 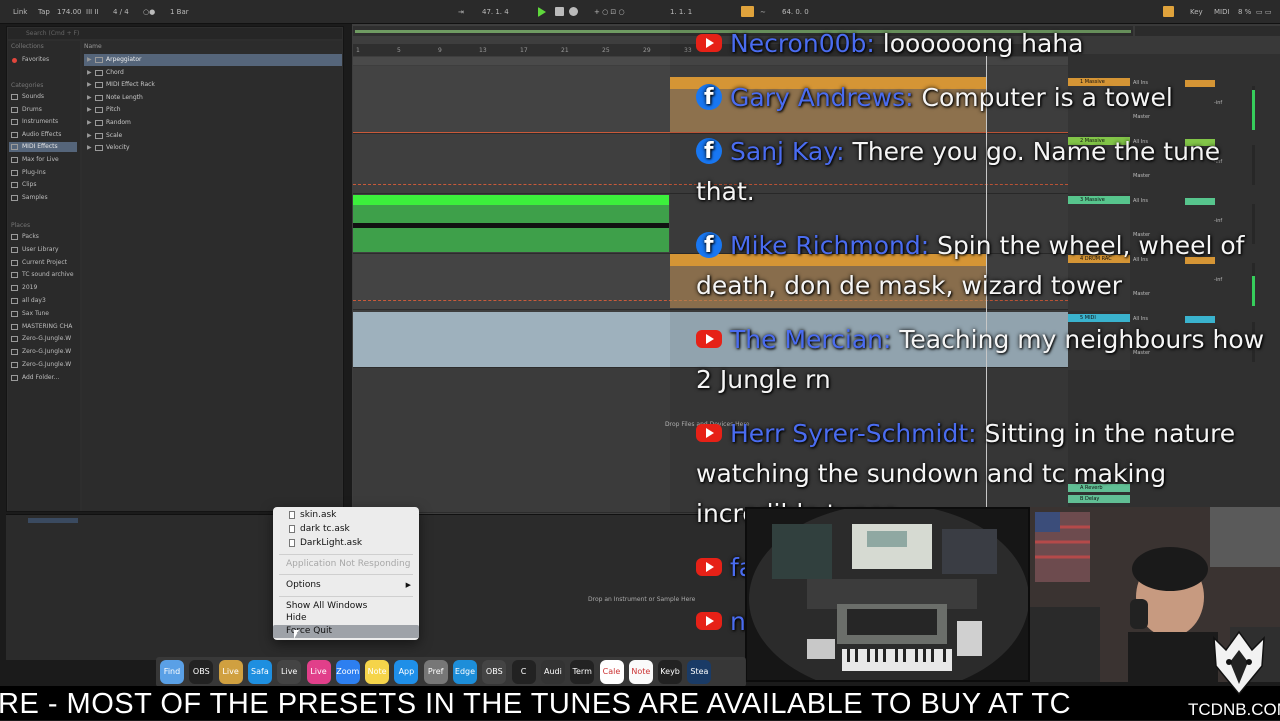 I want to click on dock-app-icon: Keyb, so click(x=670, y=672).